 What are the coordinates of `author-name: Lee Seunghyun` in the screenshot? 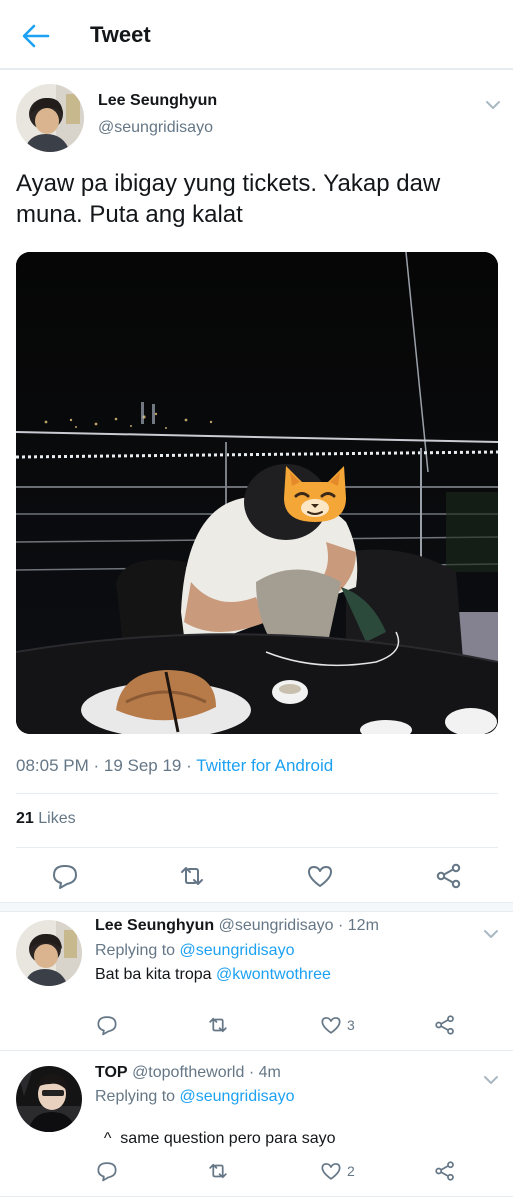 It's located at (157, 101).